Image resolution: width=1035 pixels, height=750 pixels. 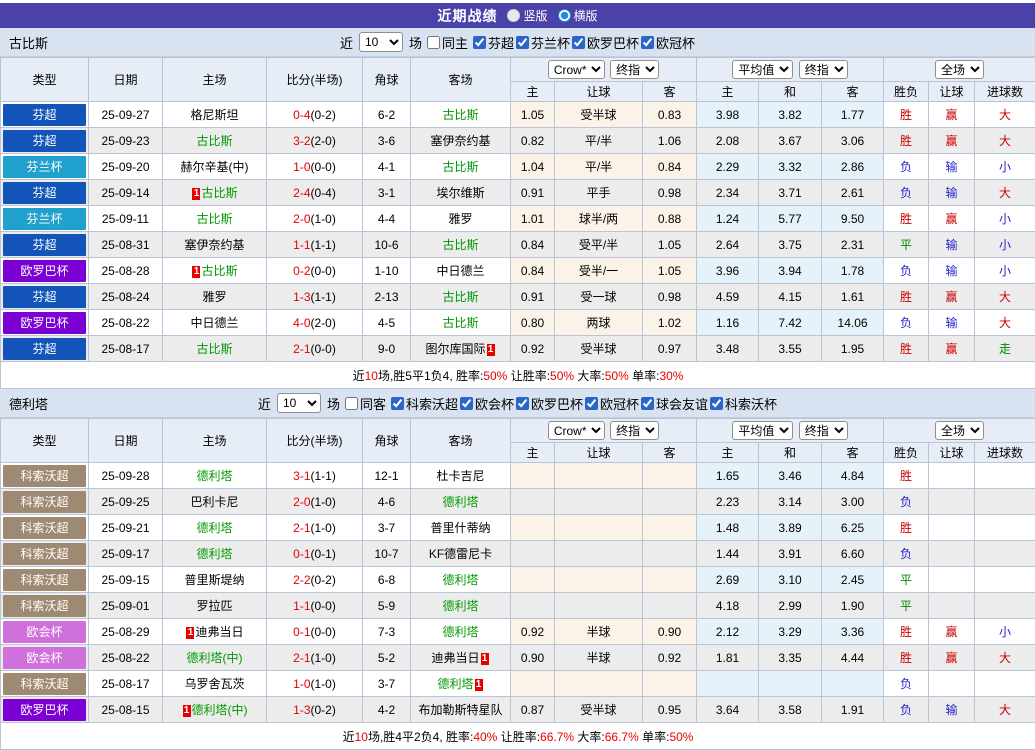 I want to click on team-name: 杜卡吉尼, so click(x=460, y=476).